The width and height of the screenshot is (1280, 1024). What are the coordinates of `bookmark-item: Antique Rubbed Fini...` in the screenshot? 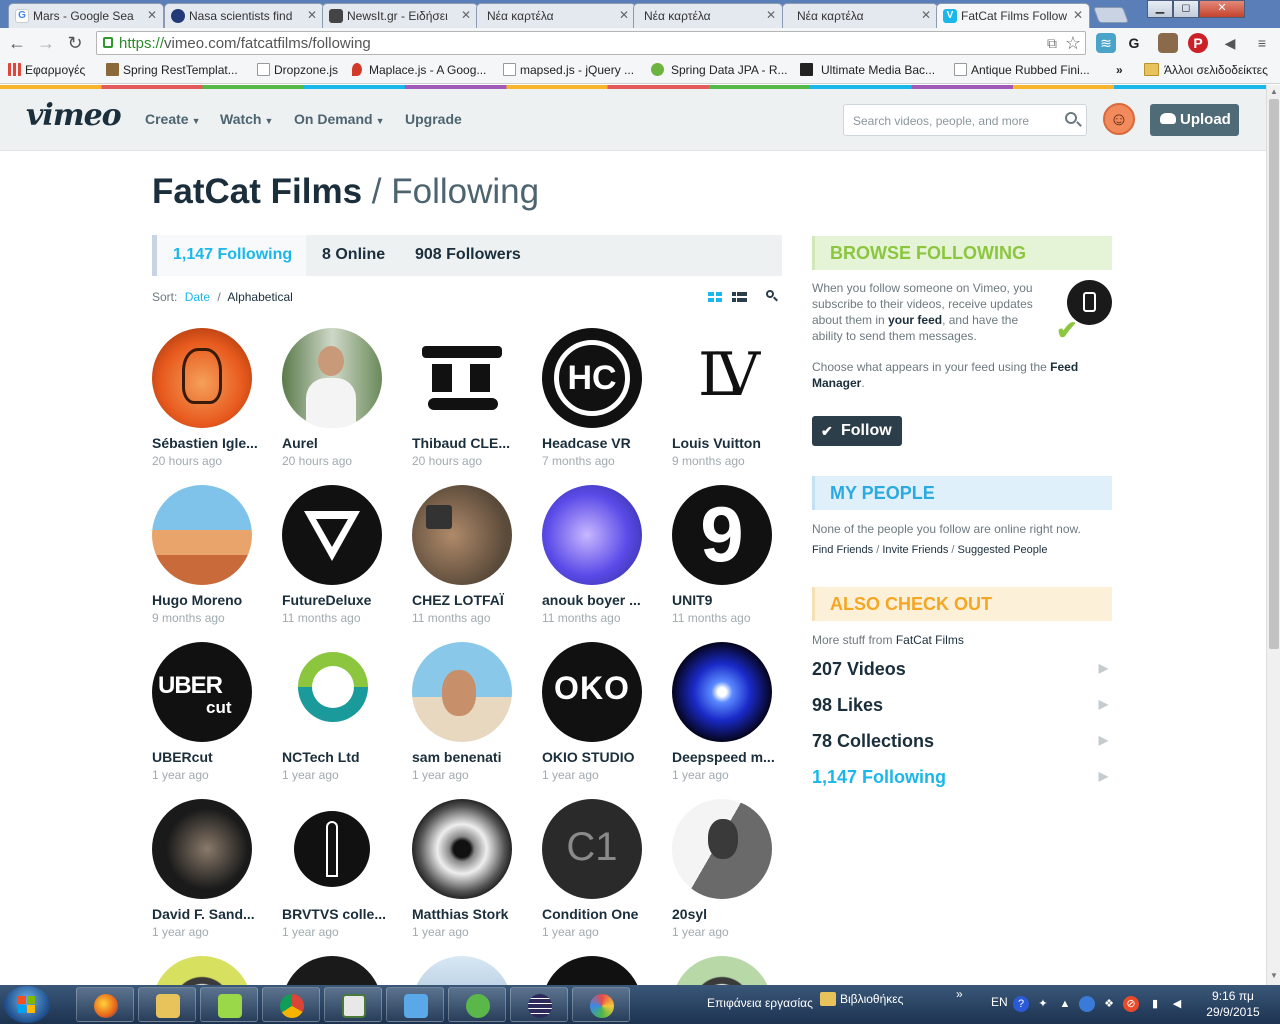 It's located at (1022, 70).